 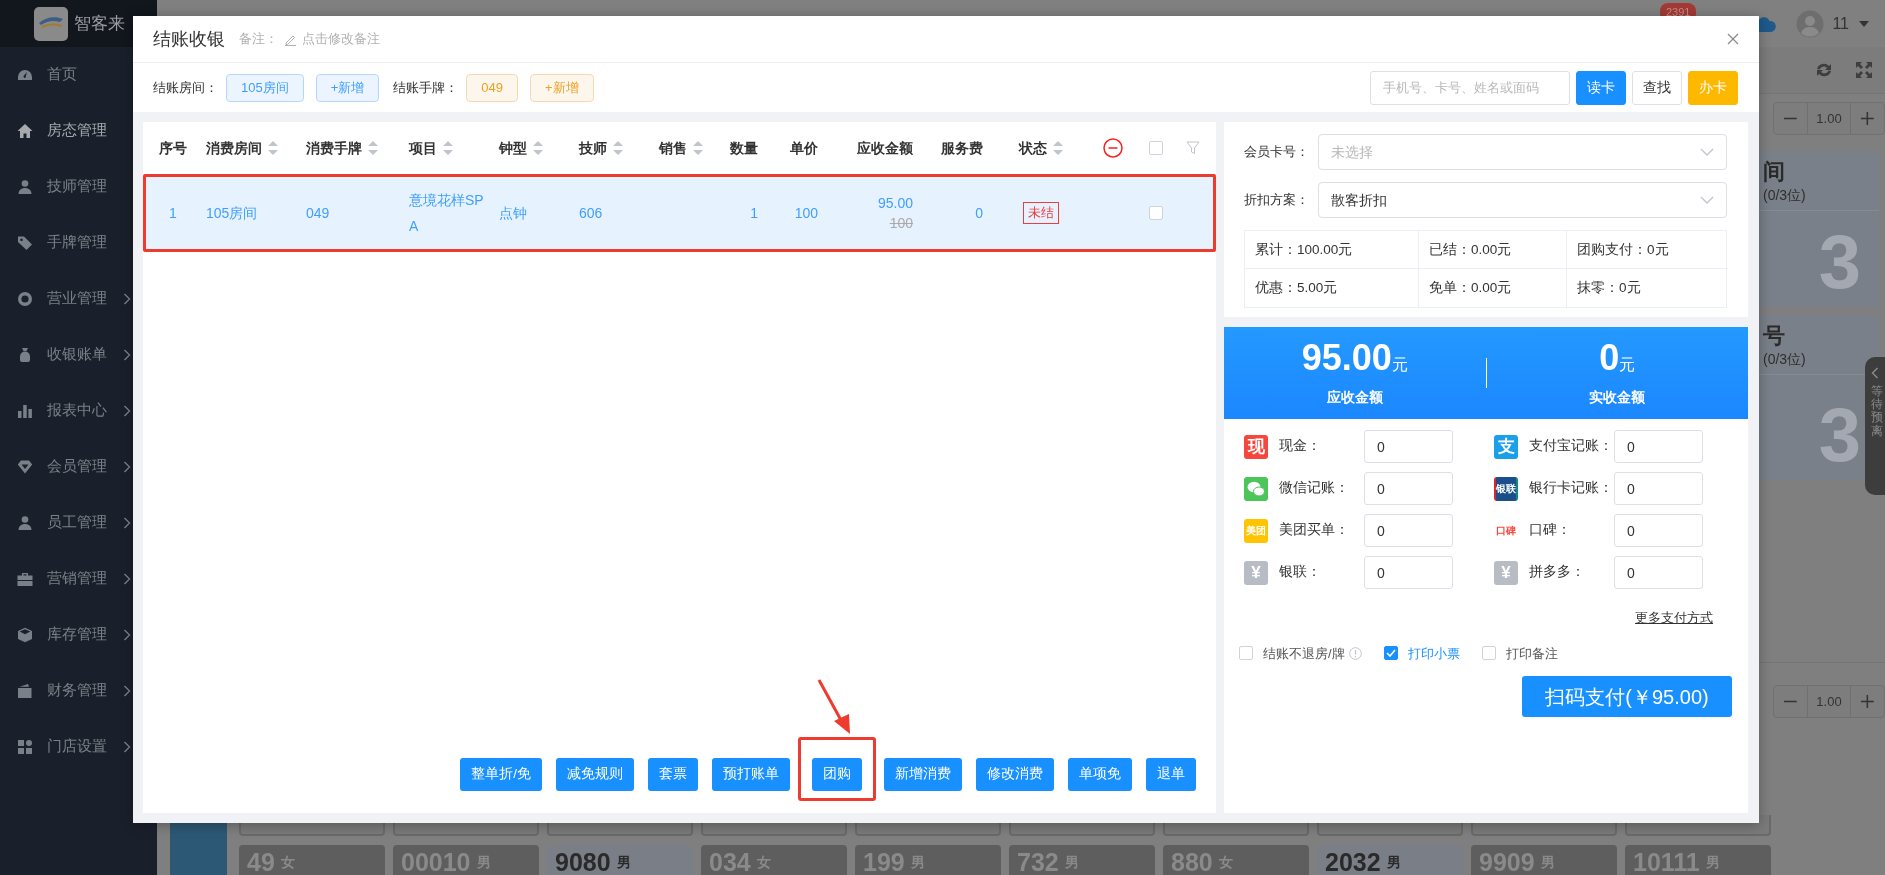 What do you see at coordinates (837, 774) in the screenshot?
I see `action-button: 团购` at bounding box center [837, 774].